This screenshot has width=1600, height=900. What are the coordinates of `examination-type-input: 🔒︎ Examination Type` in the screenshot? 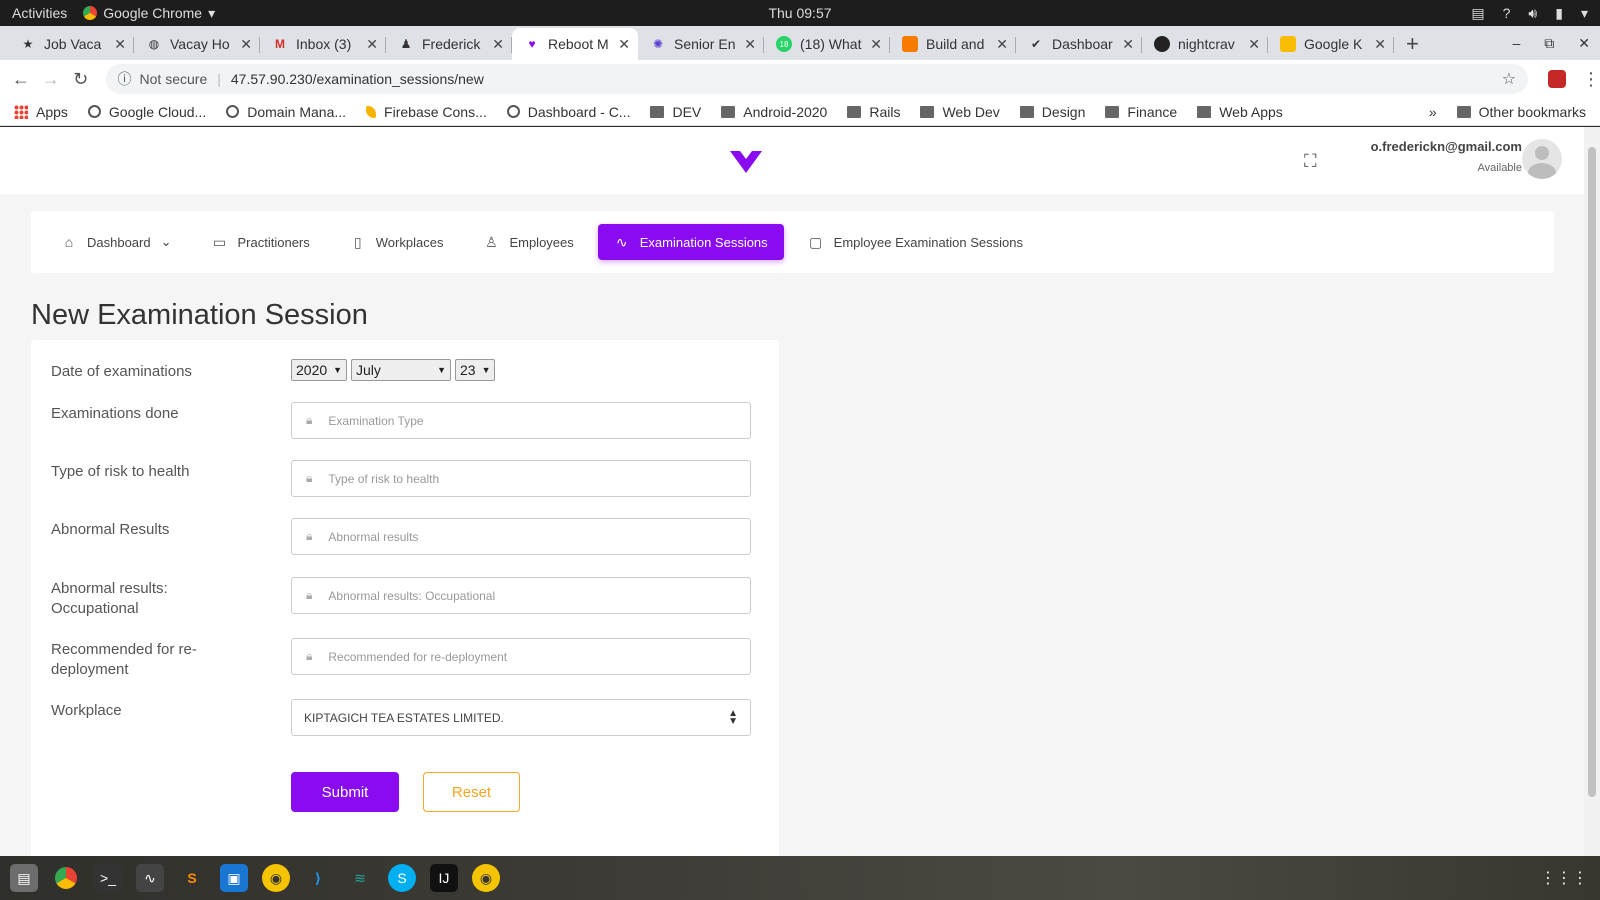 It's located at (521, 420).